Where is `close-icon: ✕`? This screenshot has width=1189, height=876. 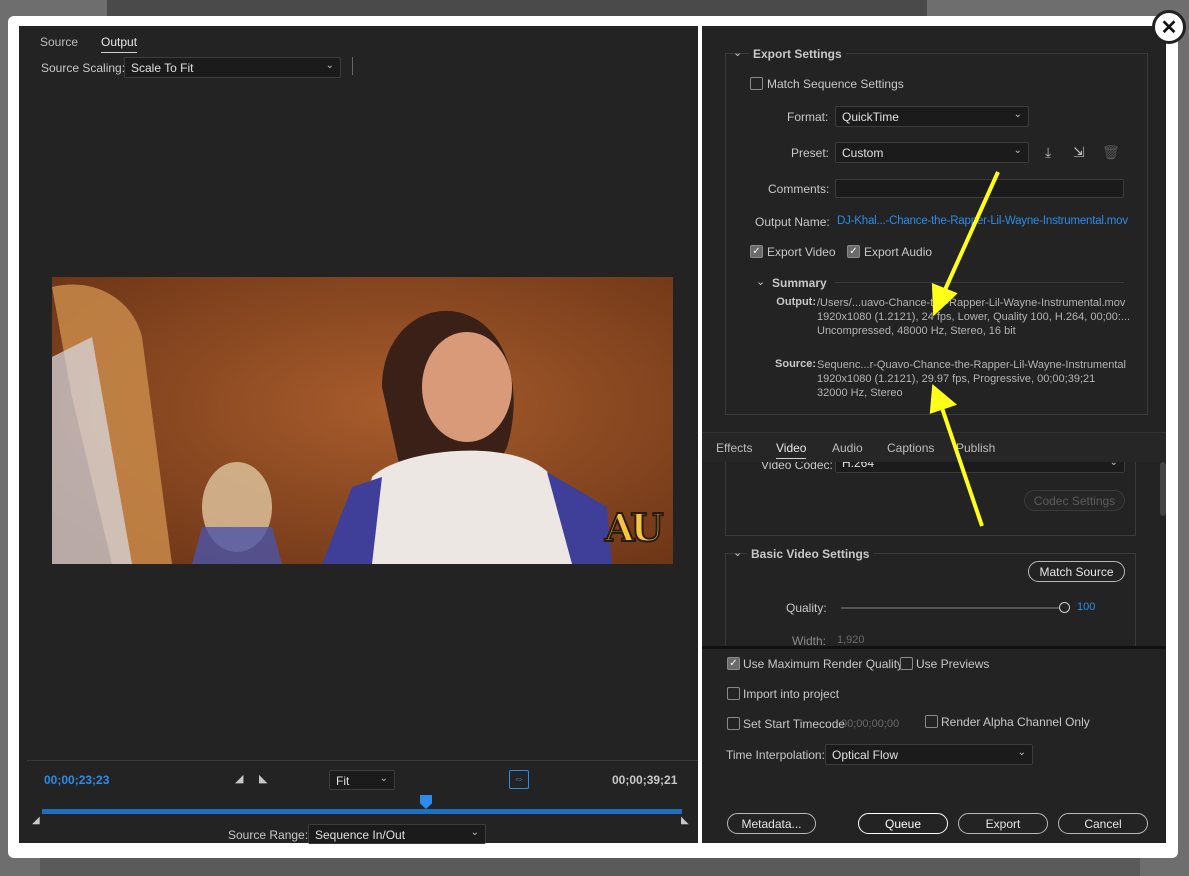 close-icon: ✕ is located at coordinates (1169, 27).